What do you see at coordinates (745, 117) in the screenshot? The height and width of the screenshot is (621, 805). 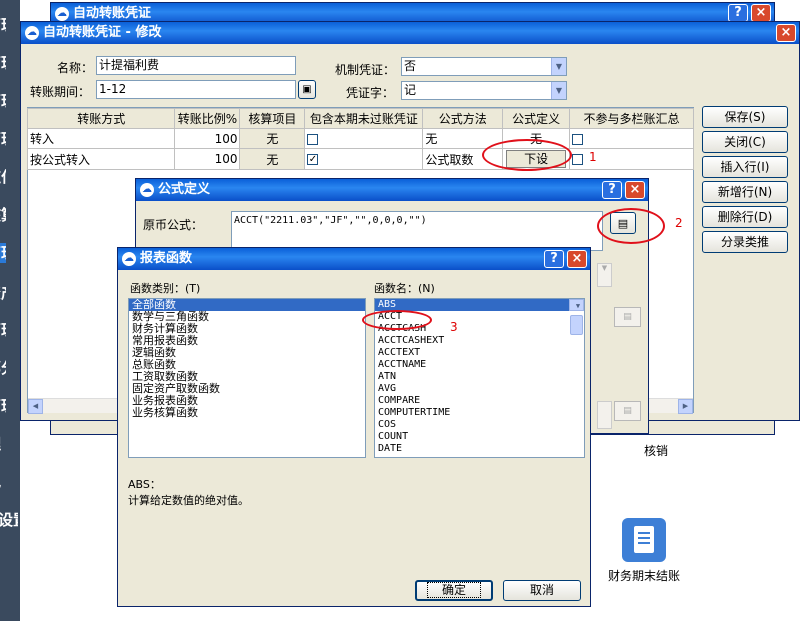 I see `save-button: 保存(S)` at bounding box center [745, 117].